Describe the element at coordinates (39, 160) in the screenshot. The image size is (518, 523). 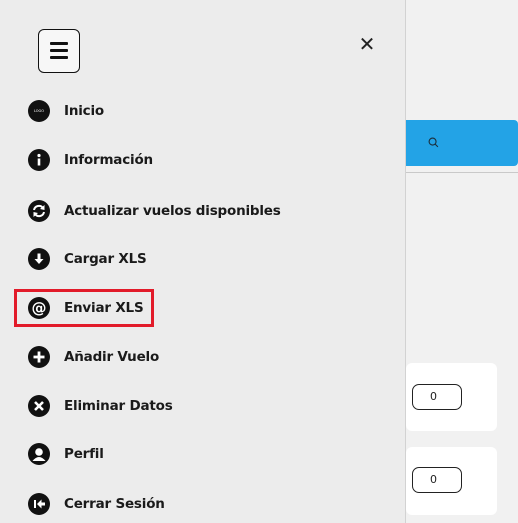
I see `info-icon` at that location.